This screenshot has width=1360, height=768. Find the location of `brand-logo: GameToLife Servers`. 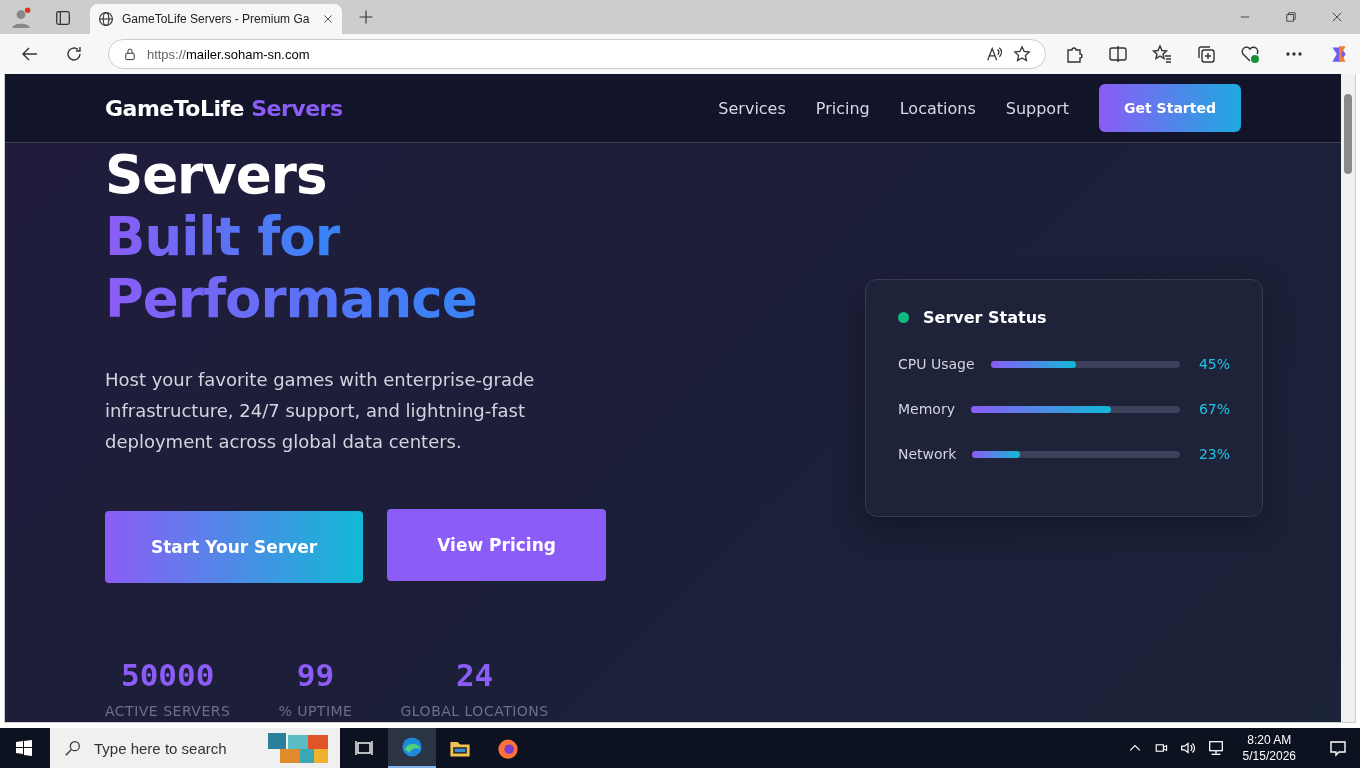

brand-logo: GameToLife Servers is located at coordinates (224, 108).